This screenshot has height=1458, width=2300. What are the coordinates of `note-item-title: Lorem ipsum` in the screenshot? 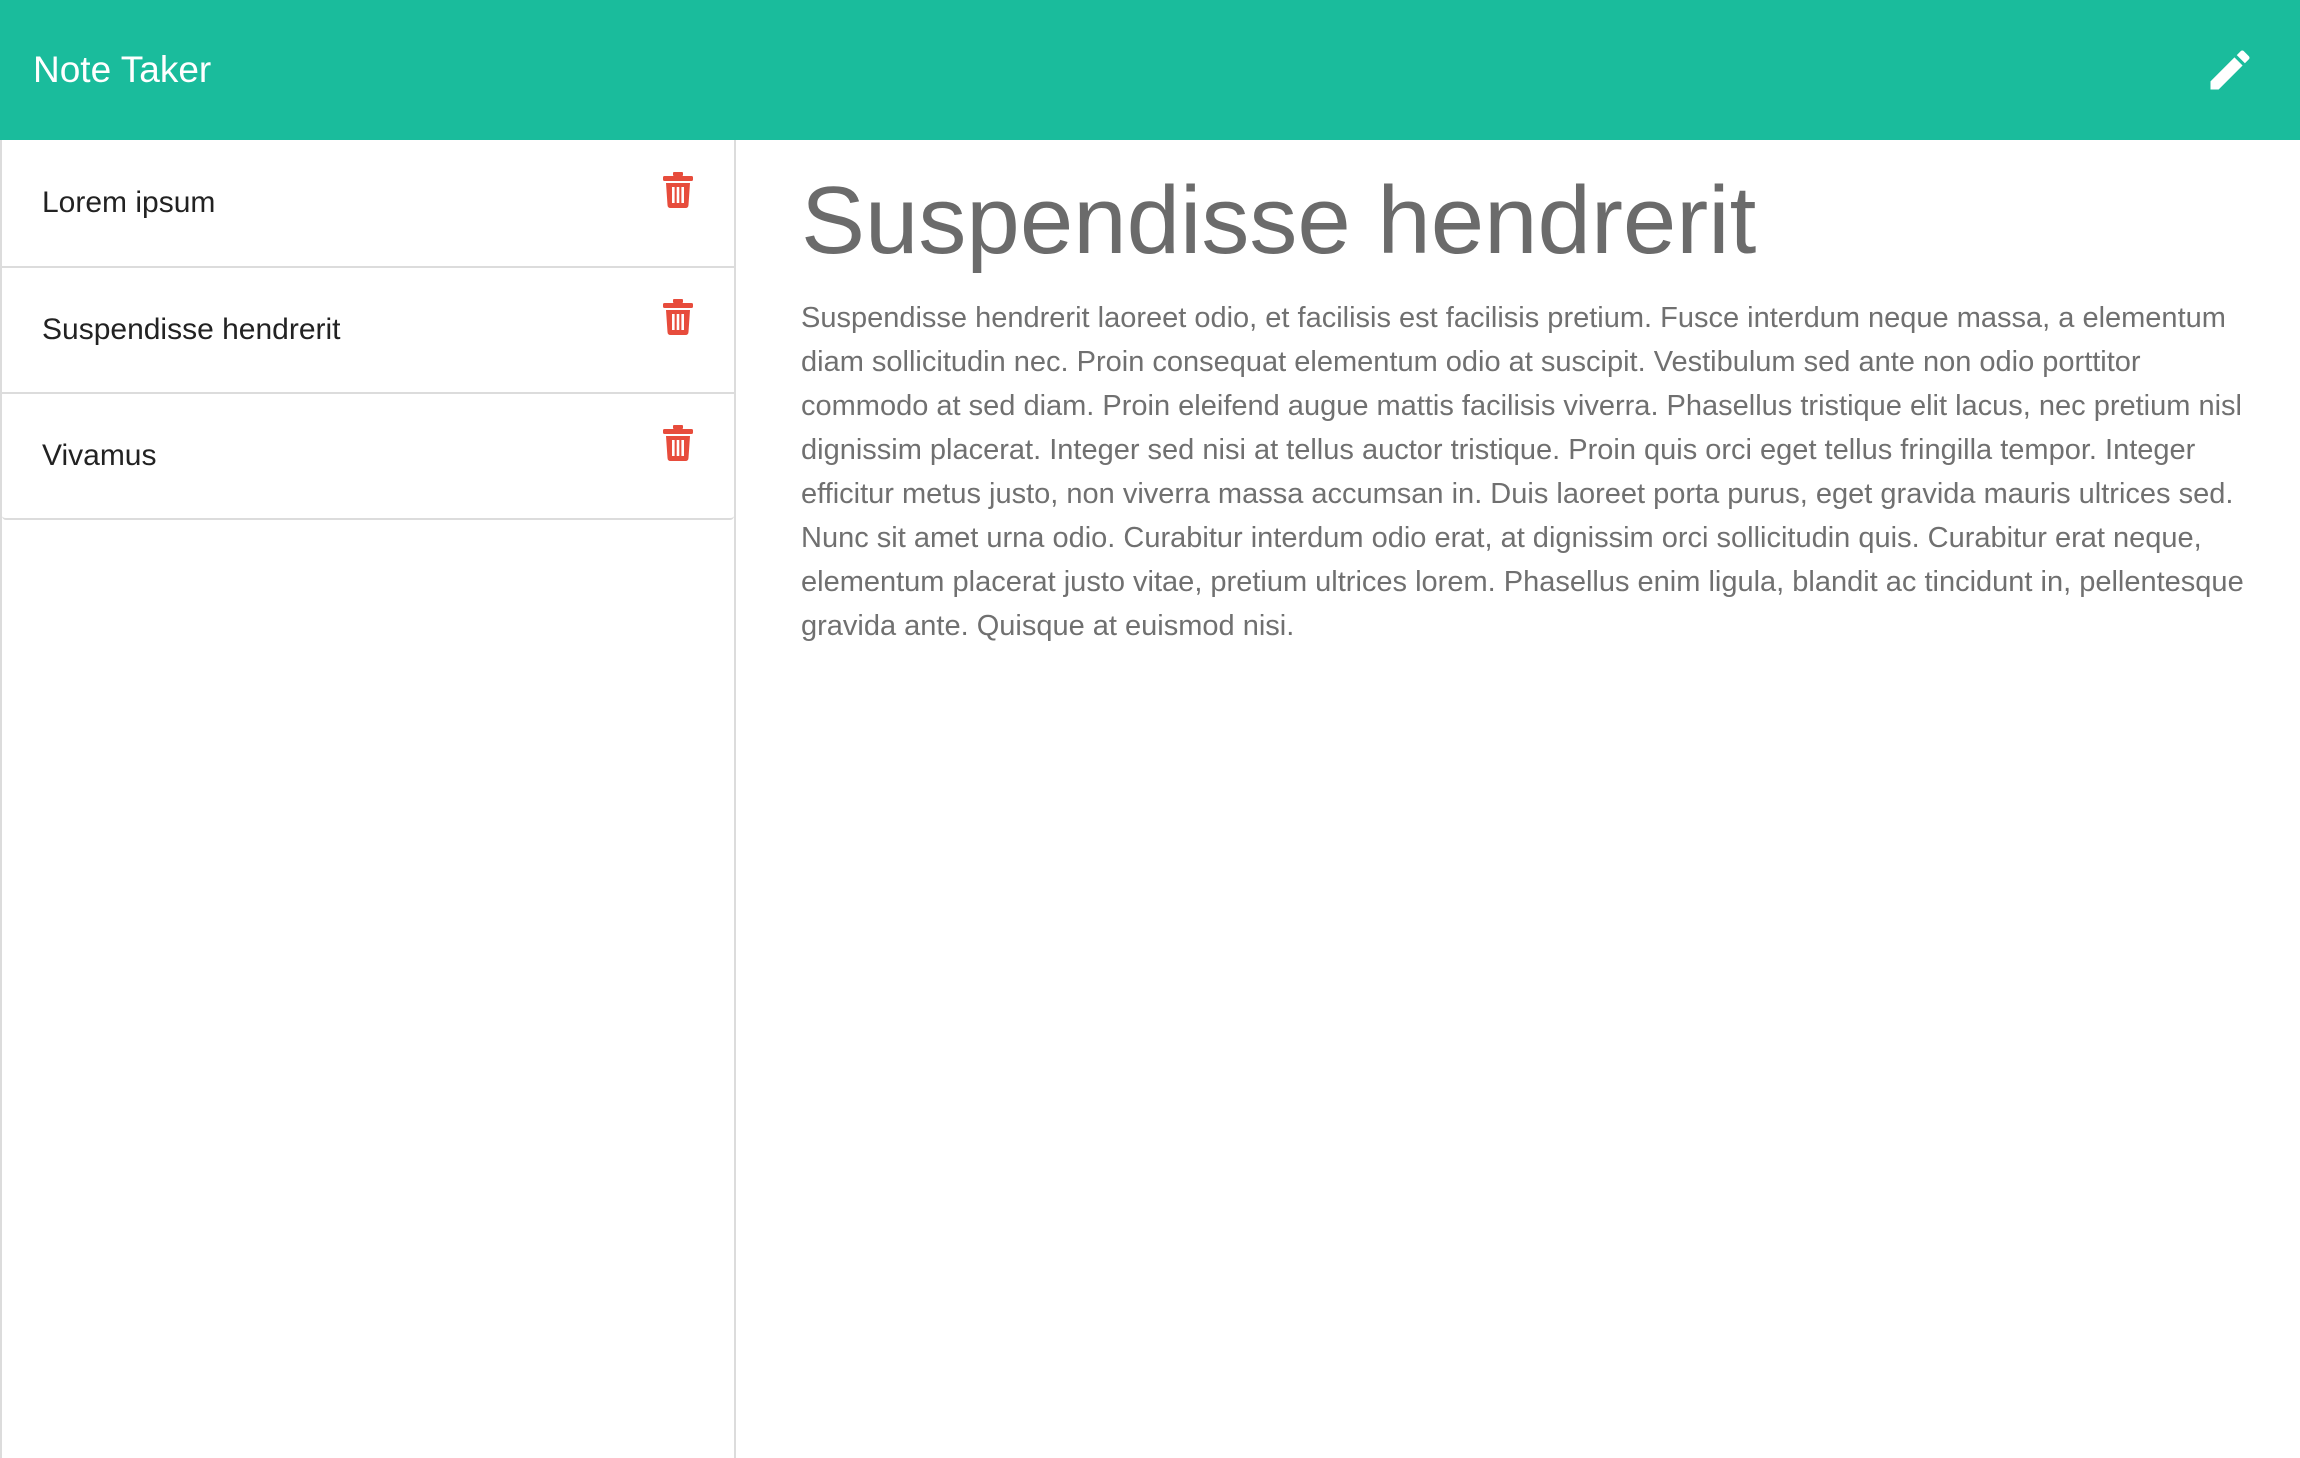 It's located at (129, 202).